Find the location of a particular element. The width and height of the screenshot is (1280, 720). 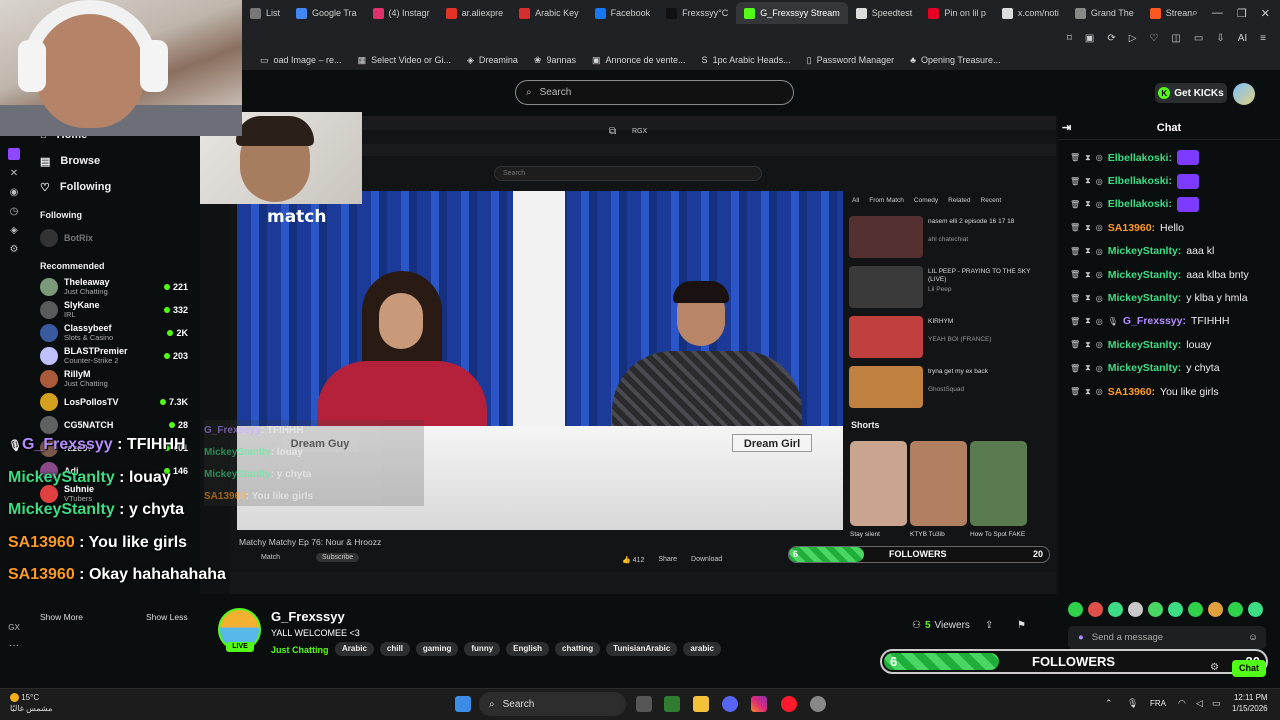

sidebar-nav-following: ♡ Following is located at coordinates (114, 187).